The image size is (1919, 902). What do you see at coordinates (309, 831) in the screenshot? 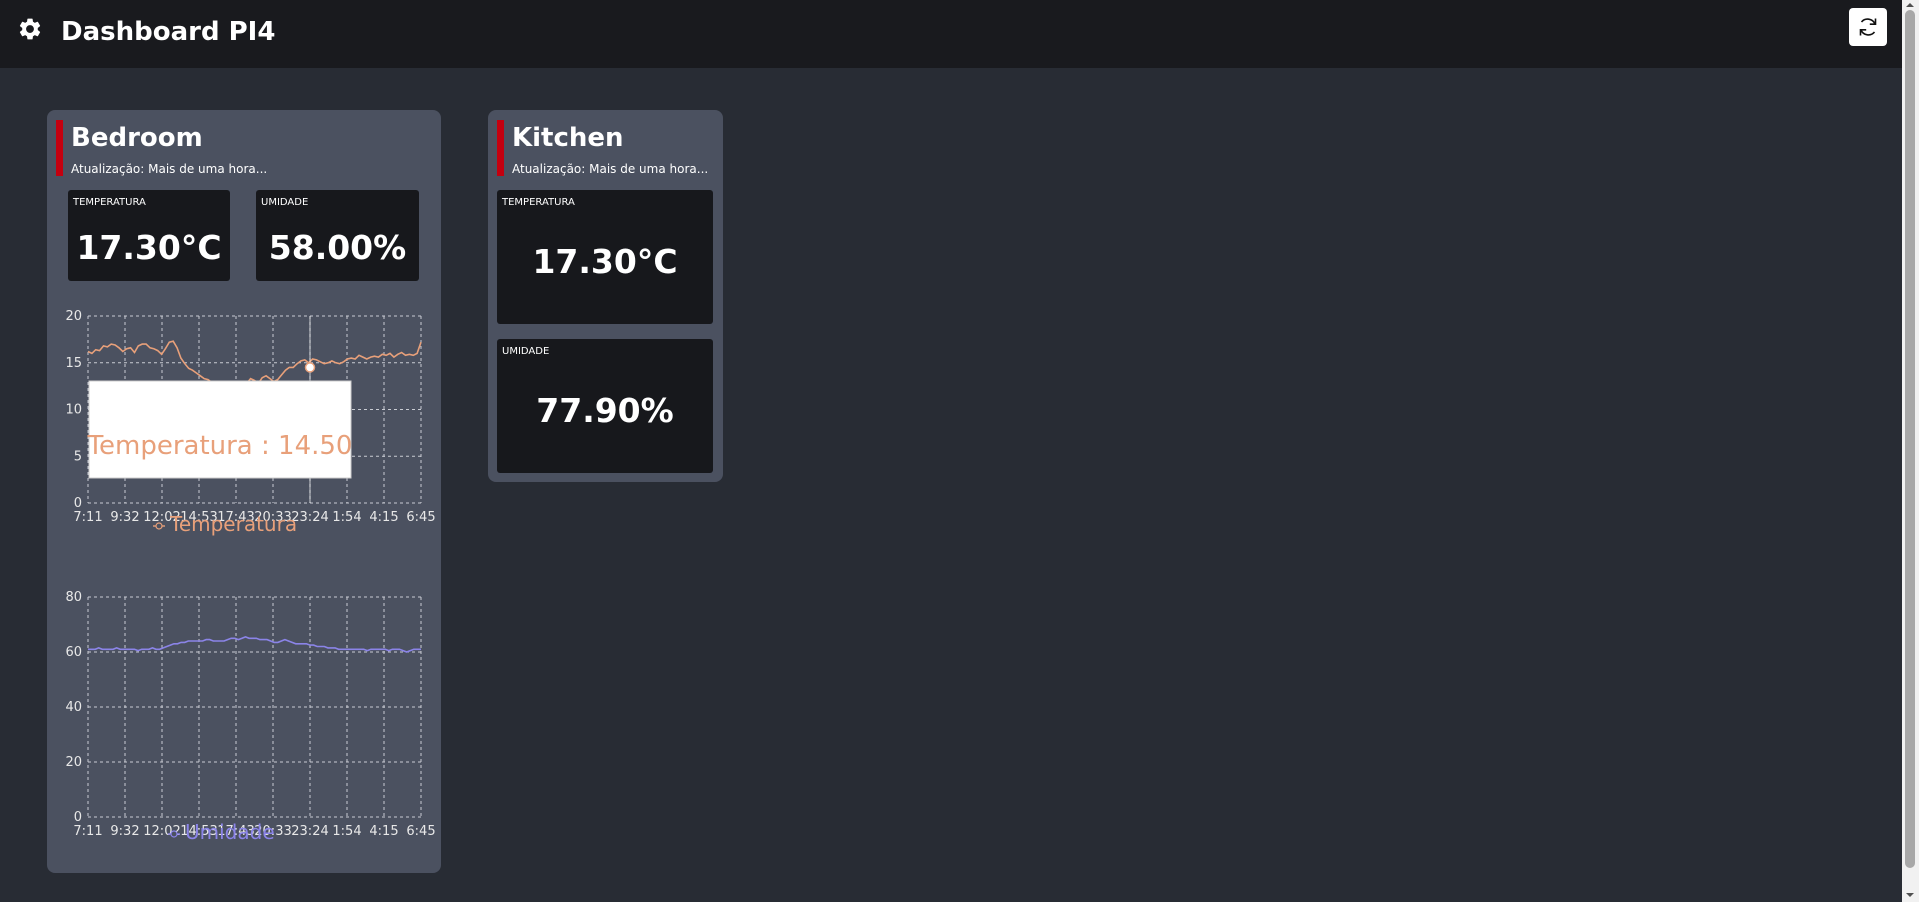
I see `x-tick-label: 23:24` at bounding box center [309, 831].